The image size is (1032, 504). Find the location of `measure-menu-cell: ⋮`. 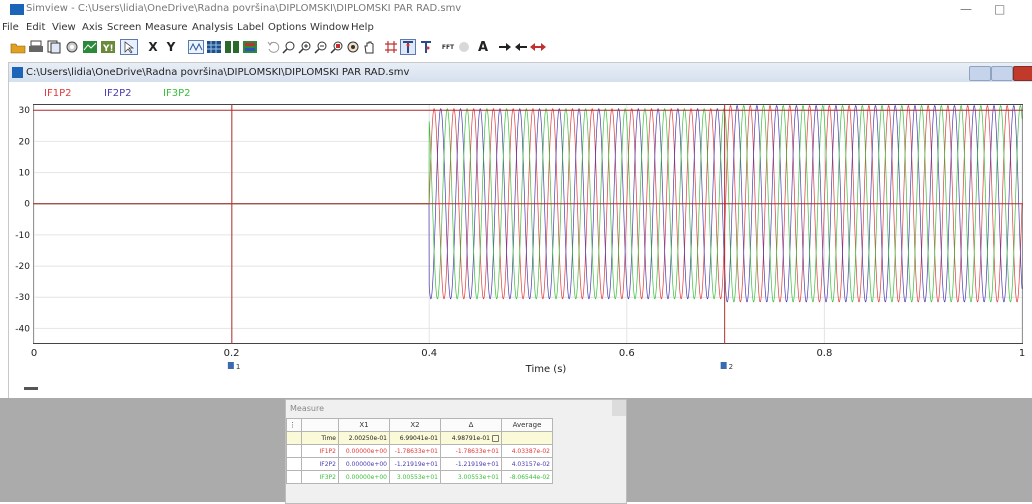

measure-menu-cell: ⋮ is located at coordinates (294, 425).